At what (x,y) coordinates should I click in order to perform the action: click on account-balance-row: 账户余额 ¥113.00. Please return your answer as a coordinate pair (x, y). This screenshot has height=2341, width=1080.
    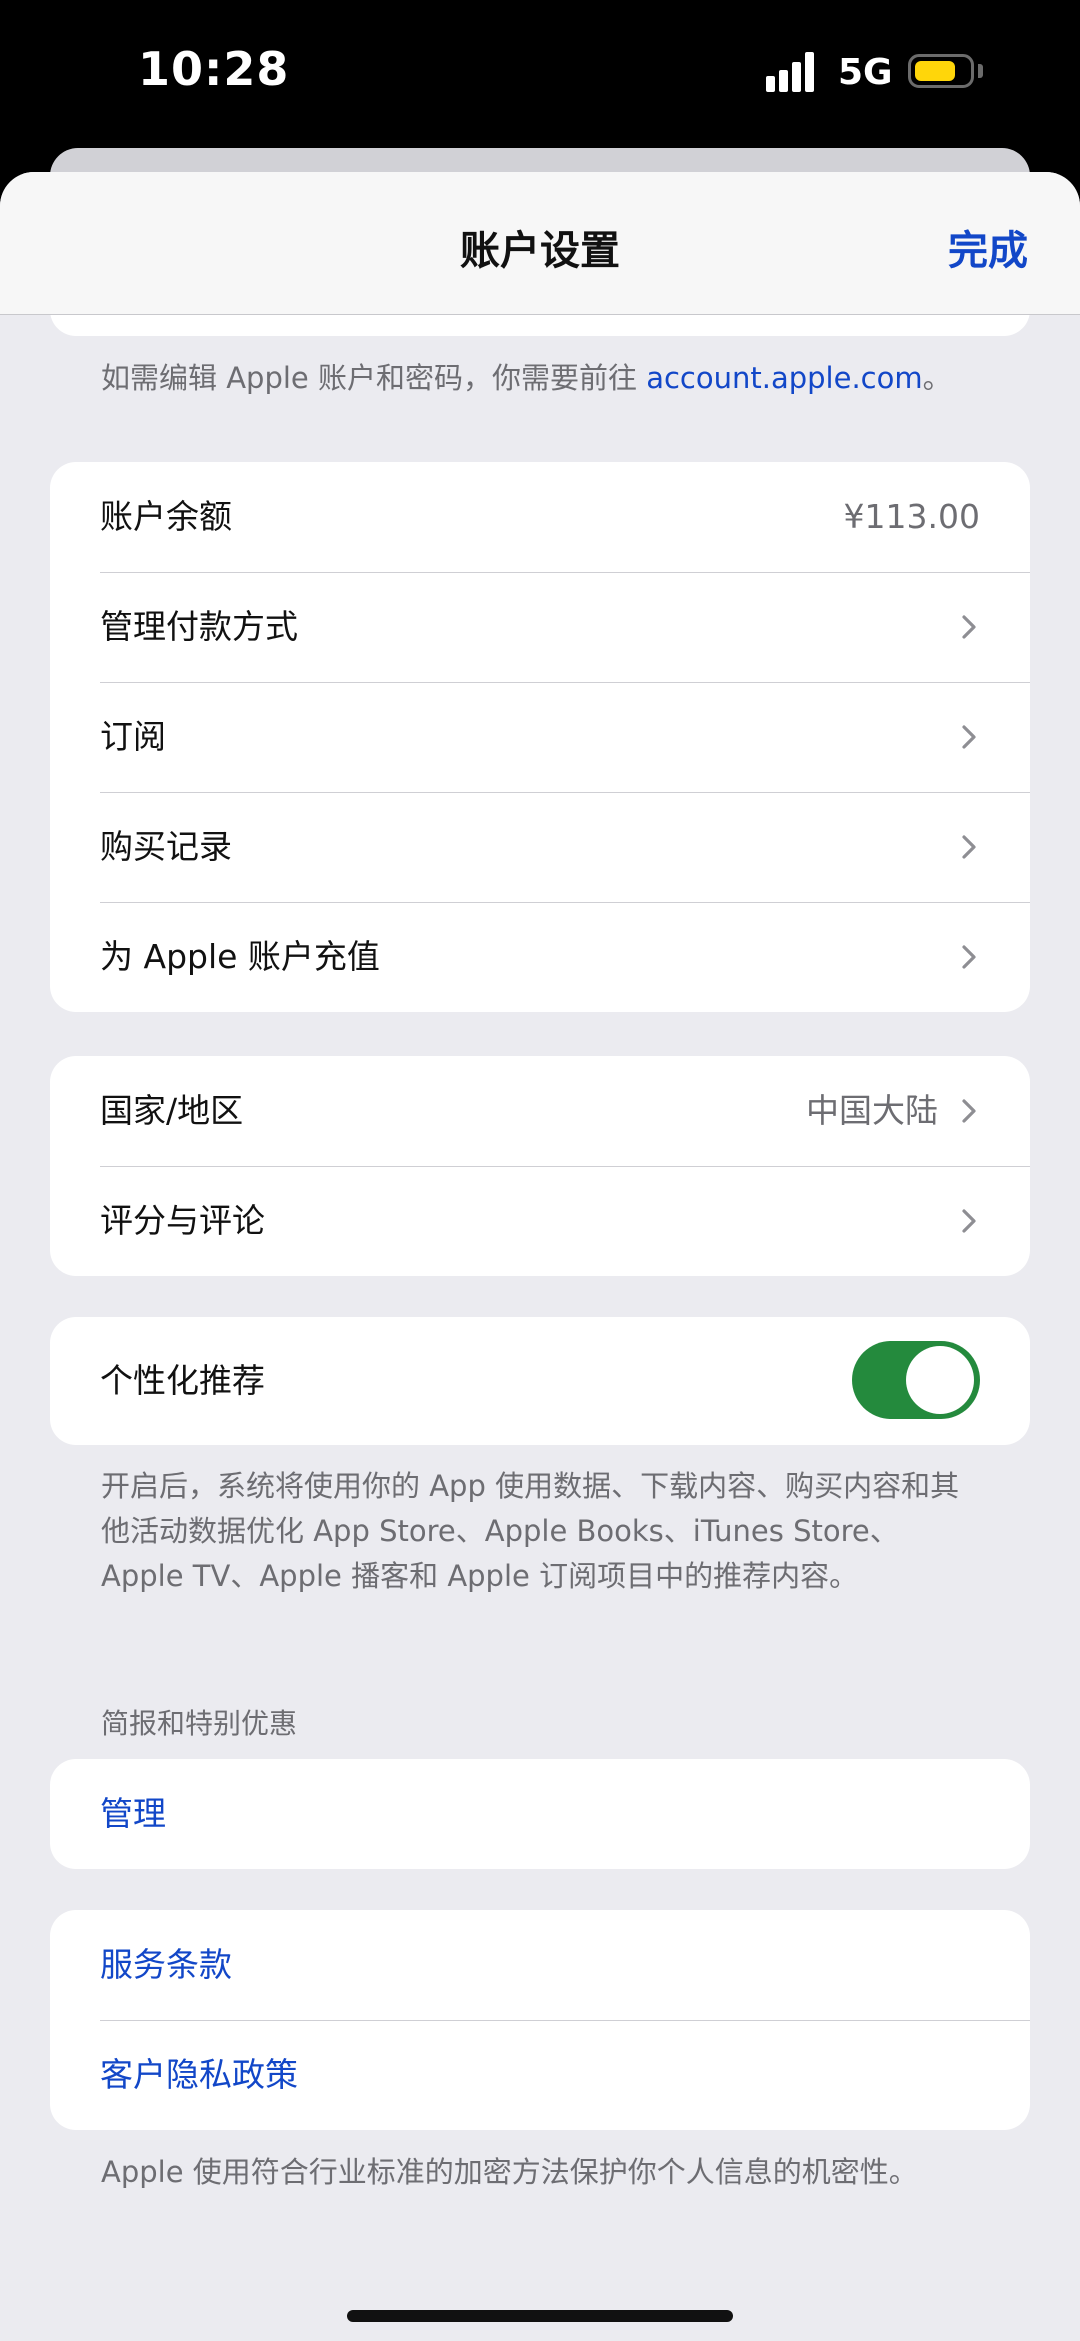
    Looking at the image, I should click on (540, 517).